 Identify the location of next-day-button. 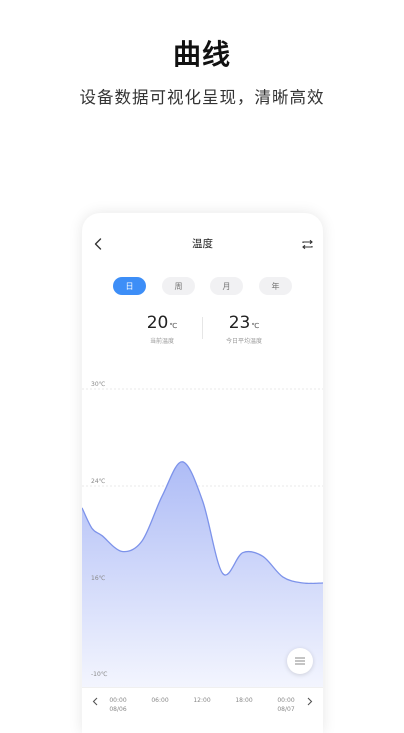
(310, 701).